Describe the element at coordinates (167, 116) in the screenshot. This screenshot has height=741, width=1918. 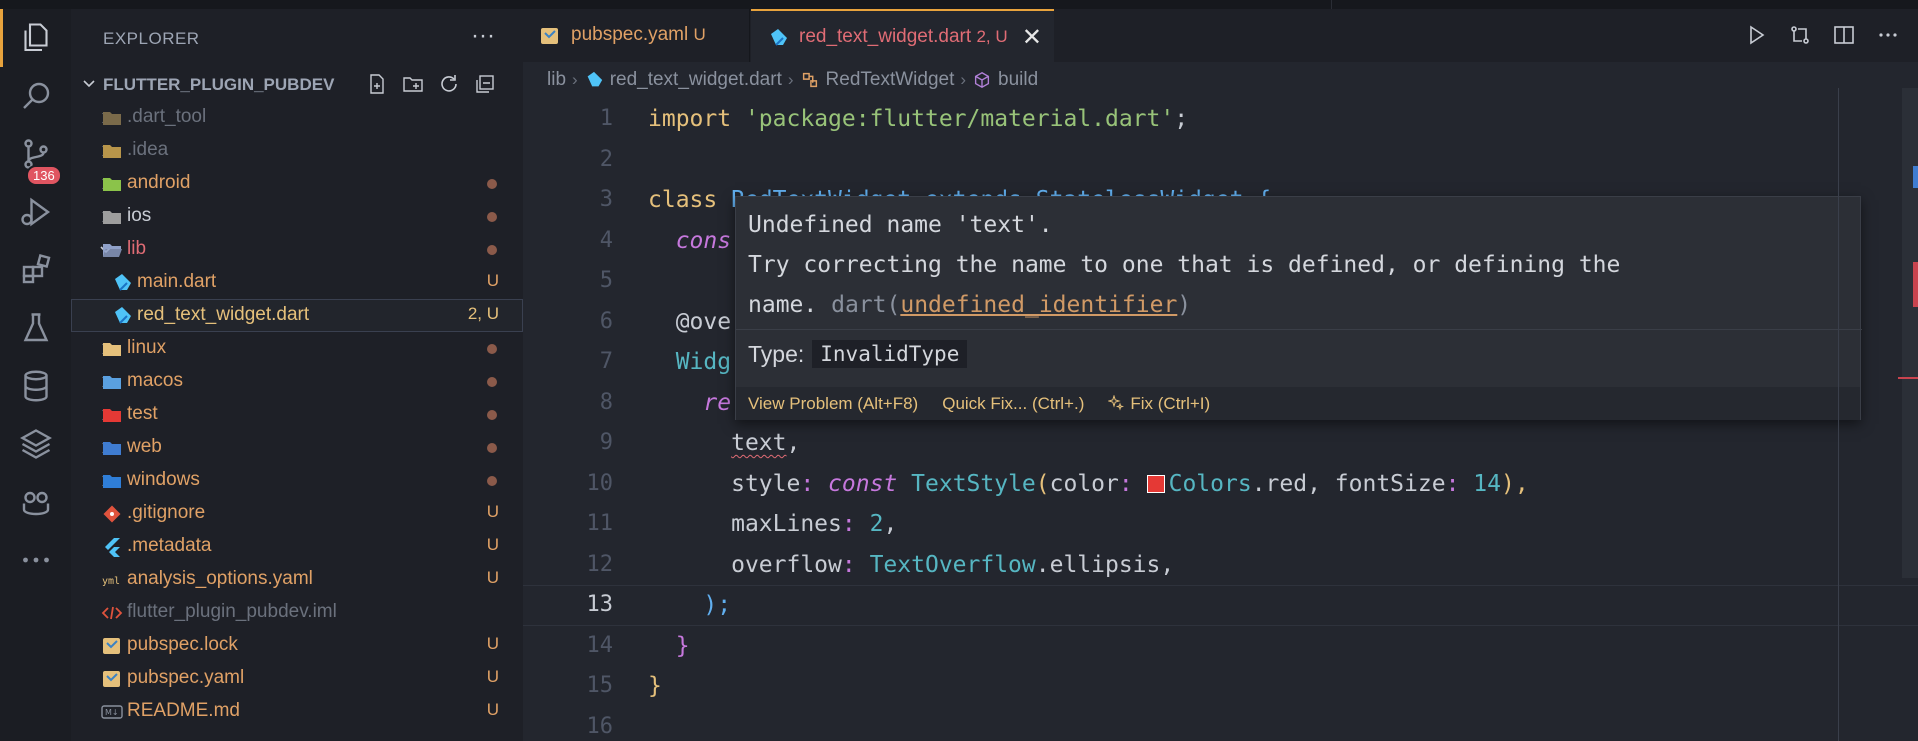
I see `tree-item-label: .dart_tool` at that location.